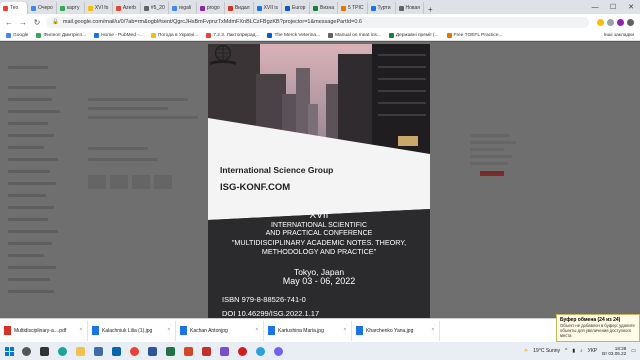  What do you see at coordinates (134, 351) in the screenshot?
I see `chrome-icon` at bounding box center [134, 351].